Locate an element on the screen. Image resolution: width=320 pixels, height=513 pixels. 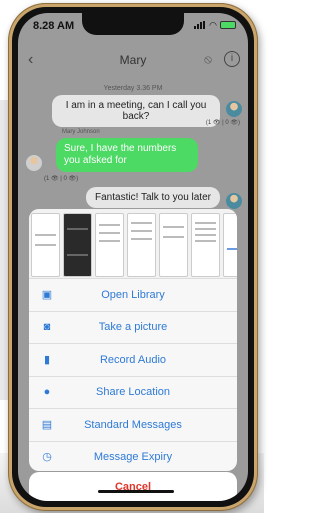
status-time: 8.28 AM is located at coordinates (54, 26).